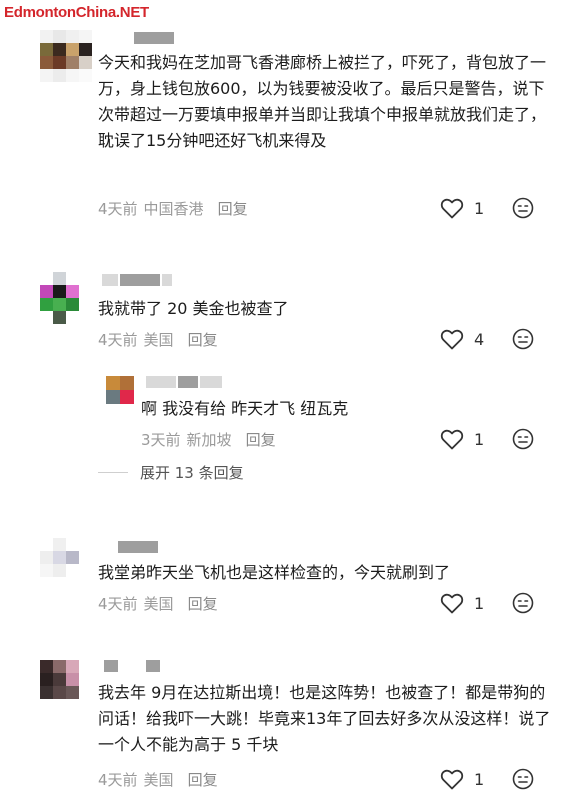 This screenshot has height=808, width=573. I want to click on divider, so click(113, 472).